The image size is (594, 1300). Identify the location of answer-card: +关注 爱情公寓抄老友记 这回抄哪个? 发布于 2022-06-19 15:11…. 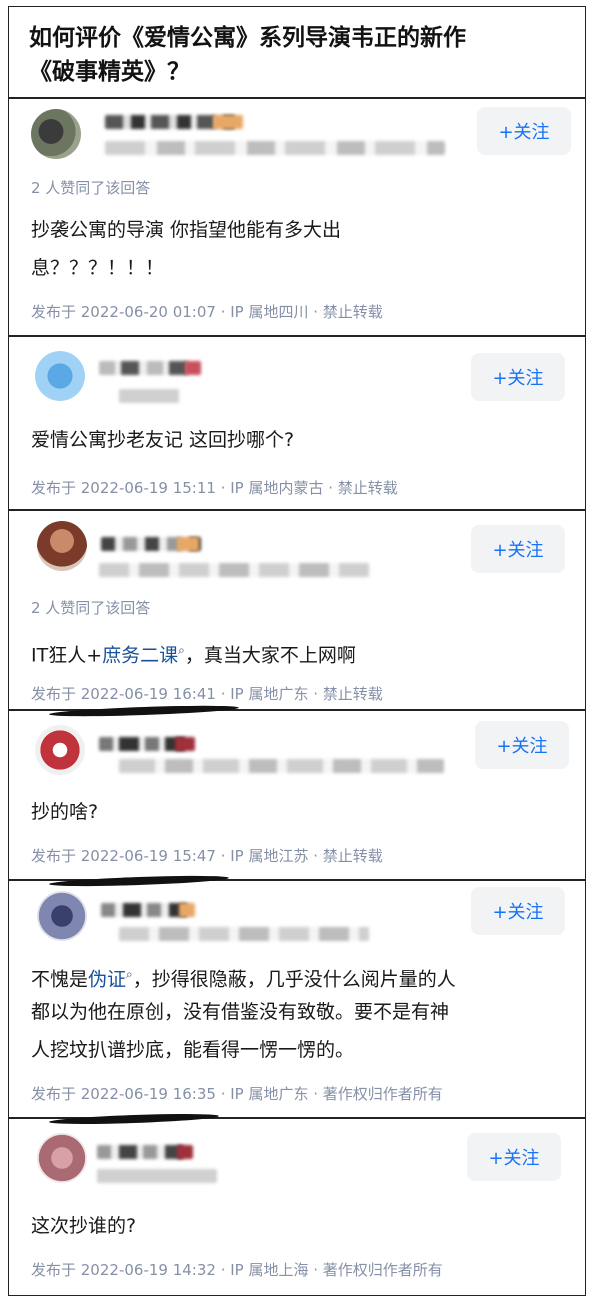
(297, 423).